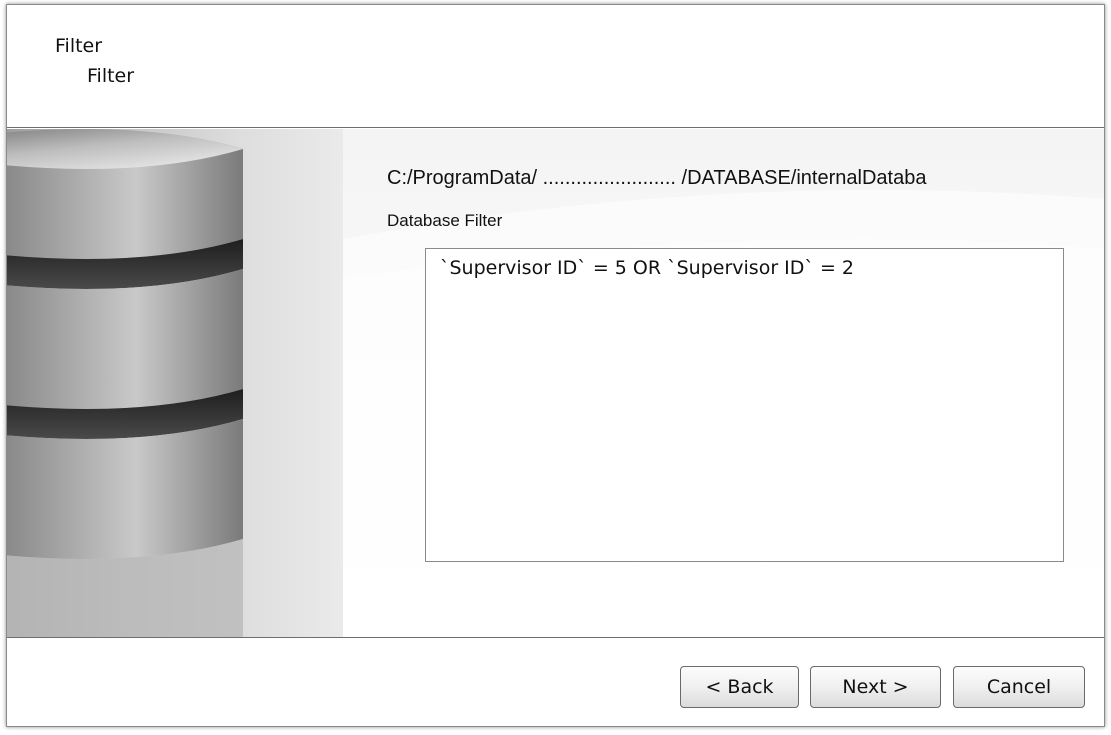 The image size is (1111, 735). I want to click on back-button: < Back, so click(739, 687).